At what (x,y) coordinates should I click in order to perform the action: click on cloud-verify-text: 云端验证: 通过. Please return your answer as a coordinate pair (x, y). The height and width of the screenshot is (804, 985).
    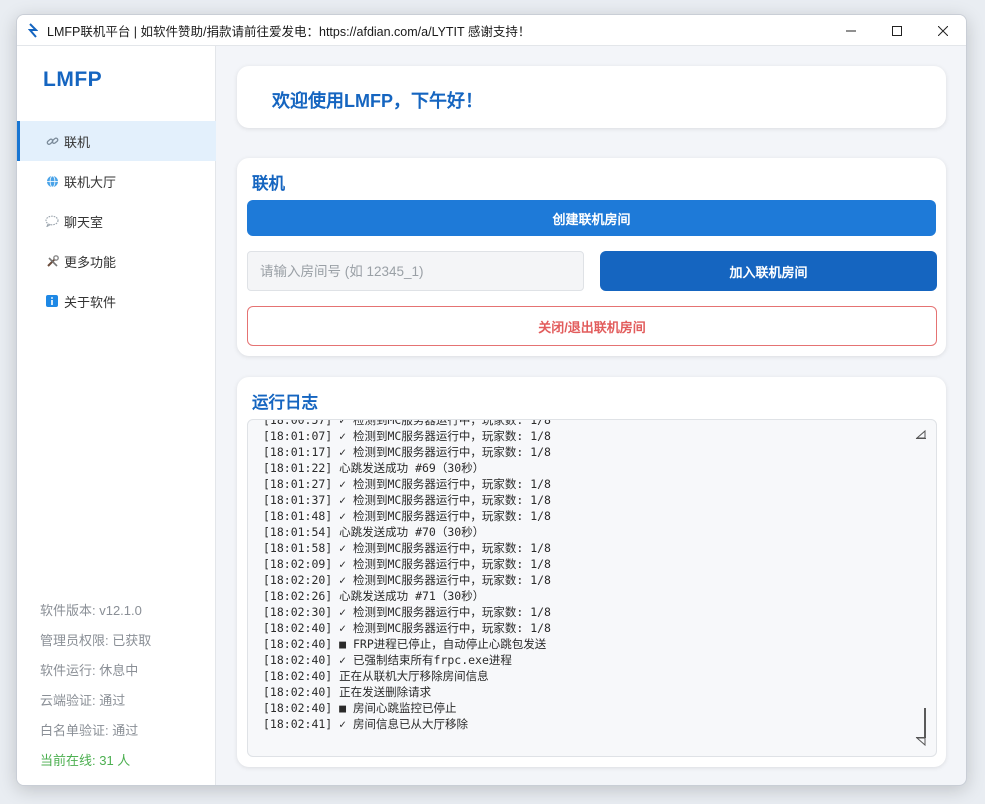
    Looking at the image, I should click on (83, 700).